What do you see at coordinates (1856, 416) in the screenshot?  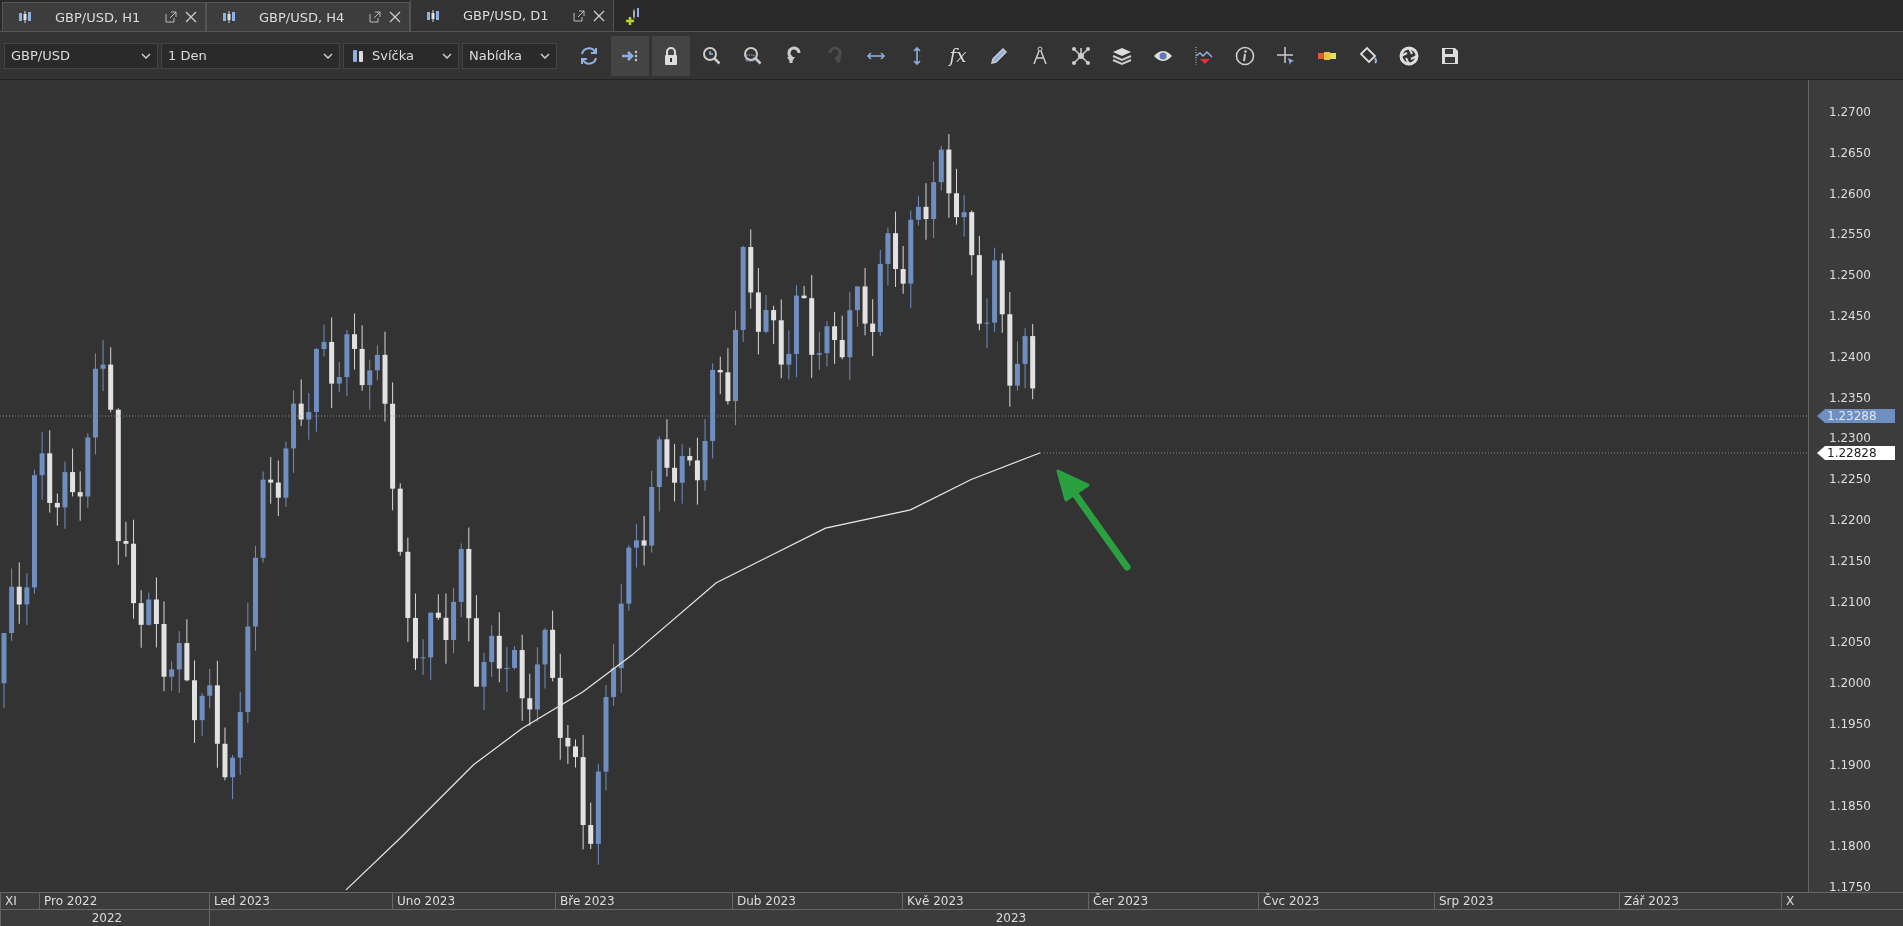 I see `bid-price-label: 1.23288` at bounding box center [1856, 416].